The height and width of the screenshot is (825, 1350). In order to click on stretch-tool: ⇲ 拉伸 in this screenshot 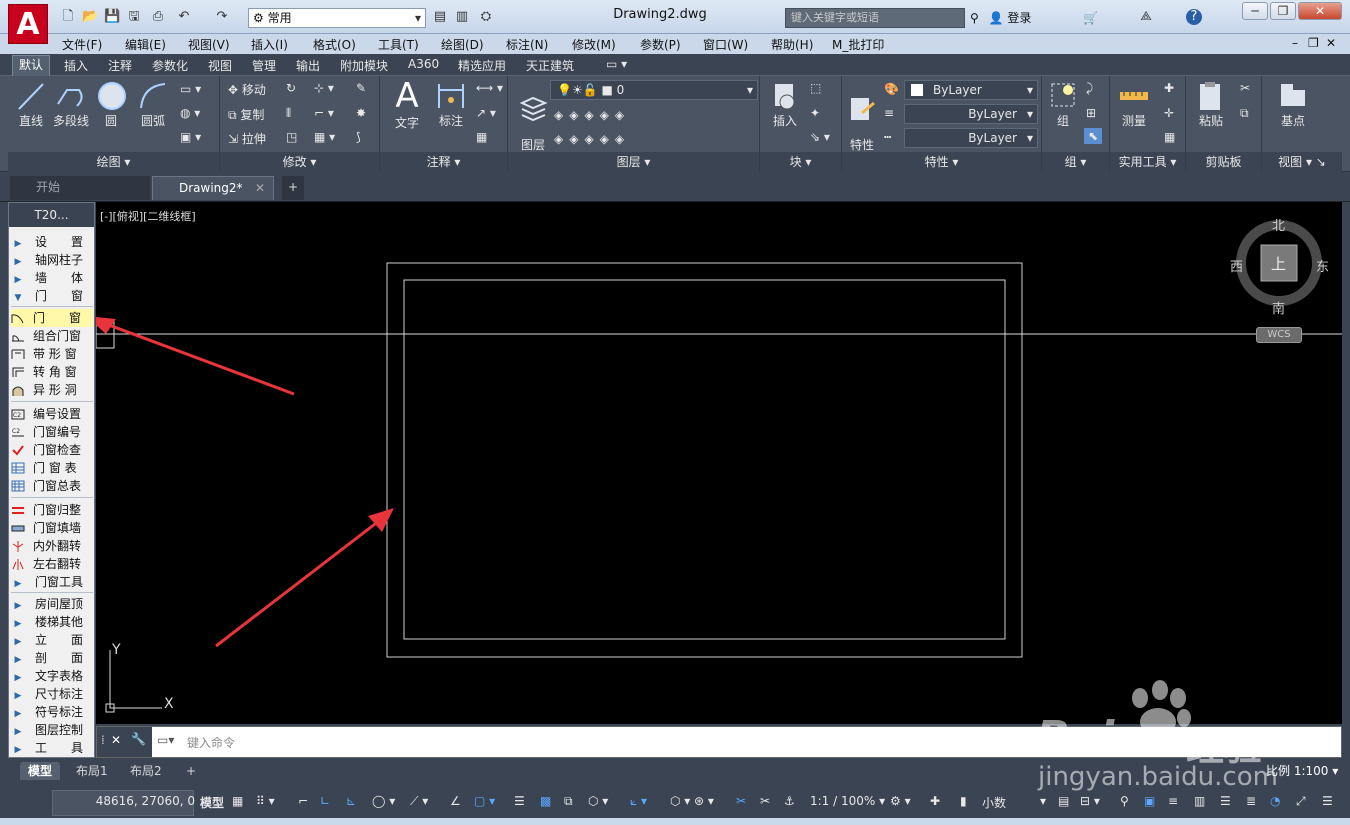, I will do `click(247, 138)`.